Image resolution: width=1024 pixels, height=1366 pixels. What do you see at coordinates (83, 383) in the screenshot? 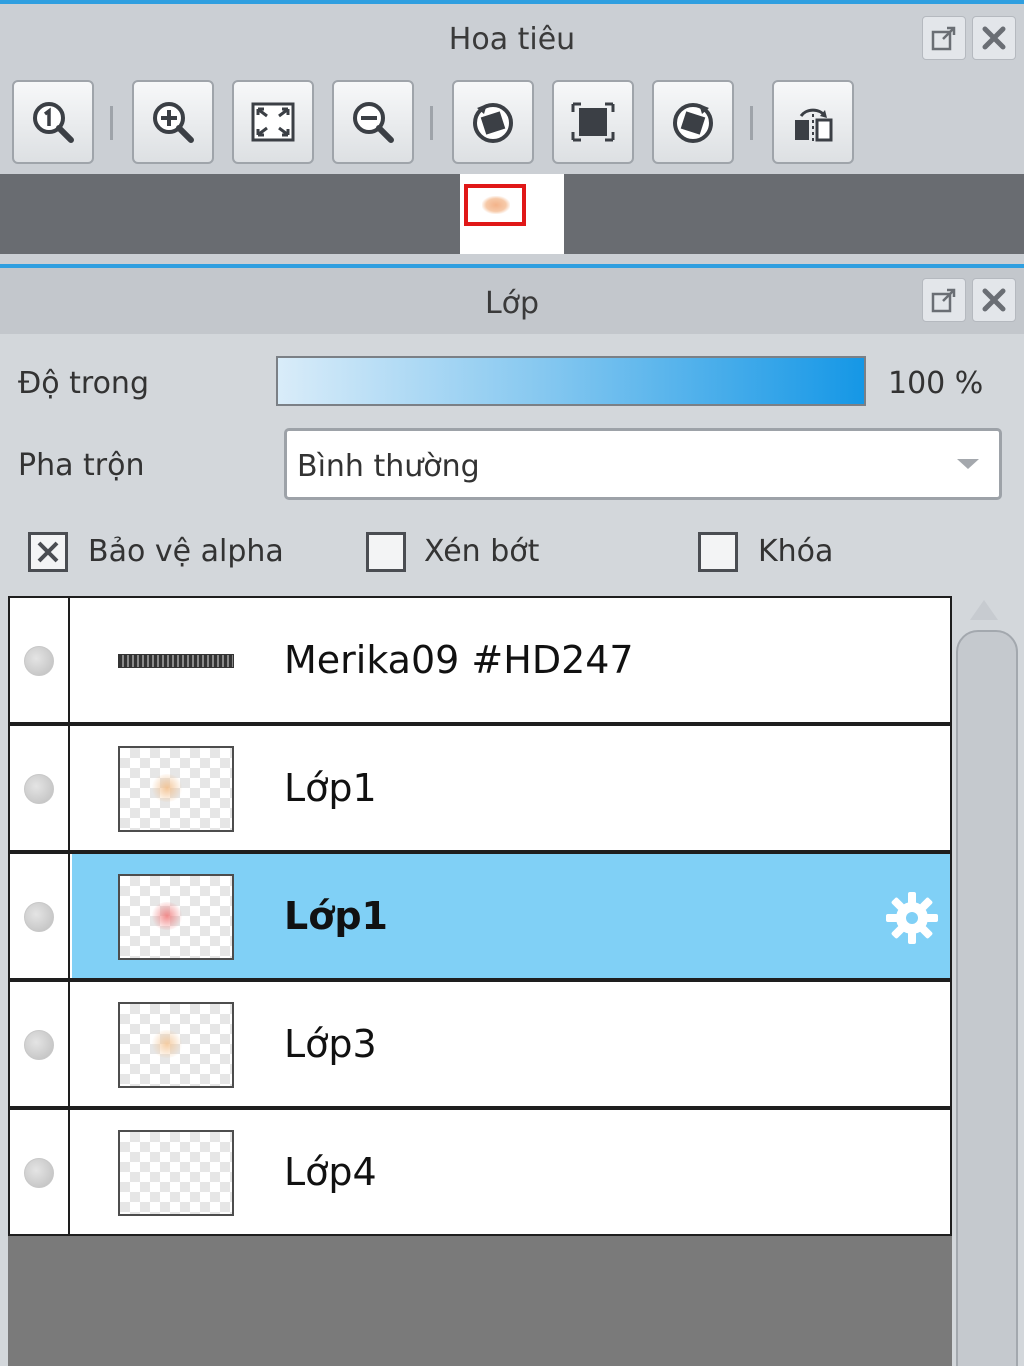
I see `opacity-label: Độ trong` at bounding box center [83, 383].